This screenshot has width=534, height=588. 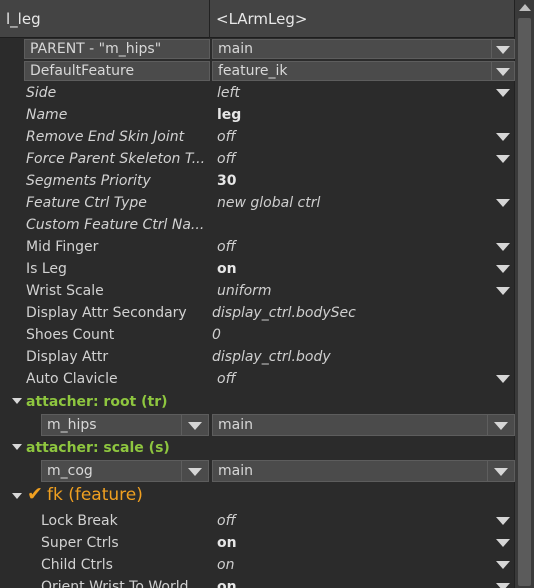 I want to click on scroll-thumb, so click(x=524, y=302).